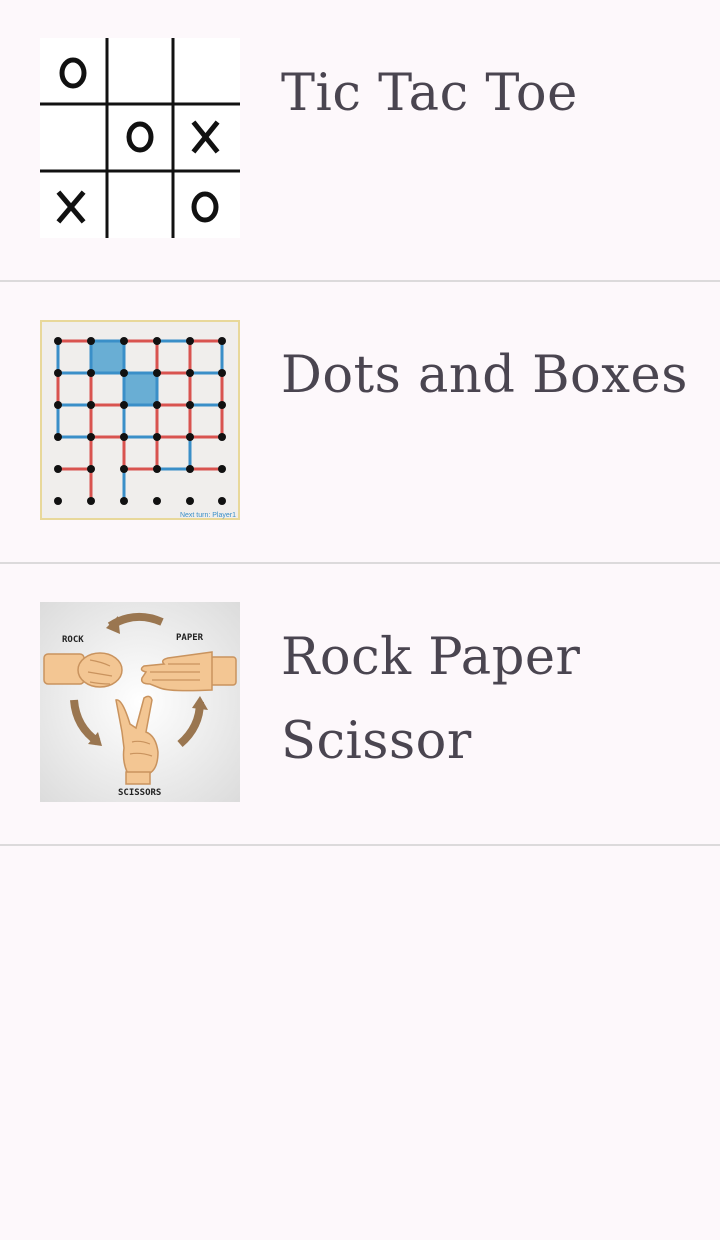 The image size is (720, 1240). Describe the element at coordinates (429, 93) in the screenshot. I see `game-title: Tic Tac Toe` at that location.